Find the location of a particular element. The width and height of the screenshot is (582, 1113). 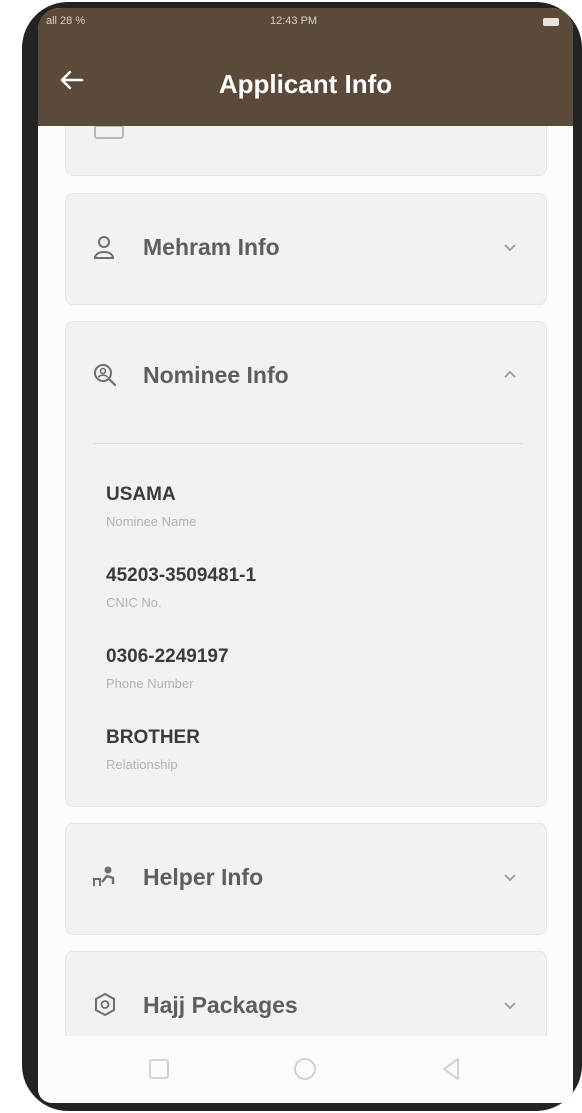

card-hajj-packages: Hajj Packages is located at coordinates (306, 993).